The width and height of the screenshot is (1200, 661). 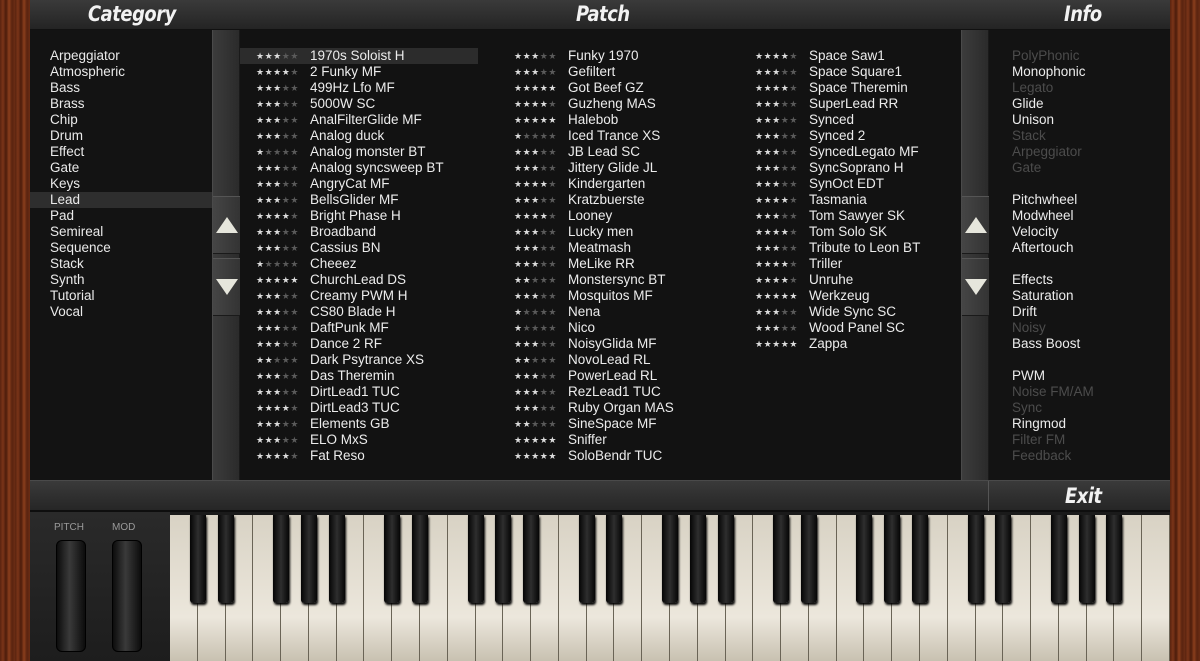 I want to click on patch-scrollbar, so click(x=975, y=255).